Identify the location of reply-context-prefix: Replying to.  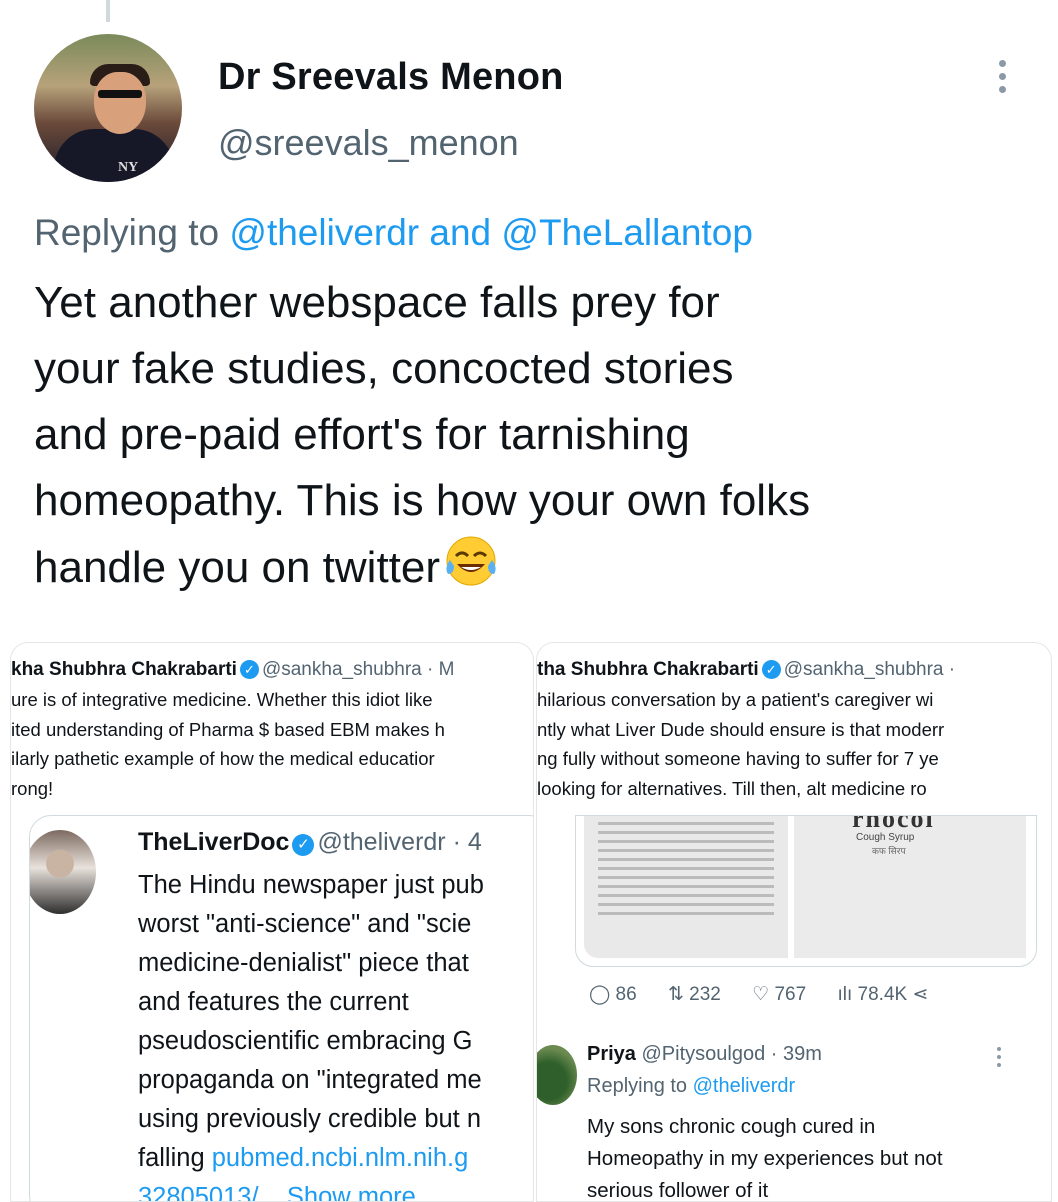
(637, 1086).